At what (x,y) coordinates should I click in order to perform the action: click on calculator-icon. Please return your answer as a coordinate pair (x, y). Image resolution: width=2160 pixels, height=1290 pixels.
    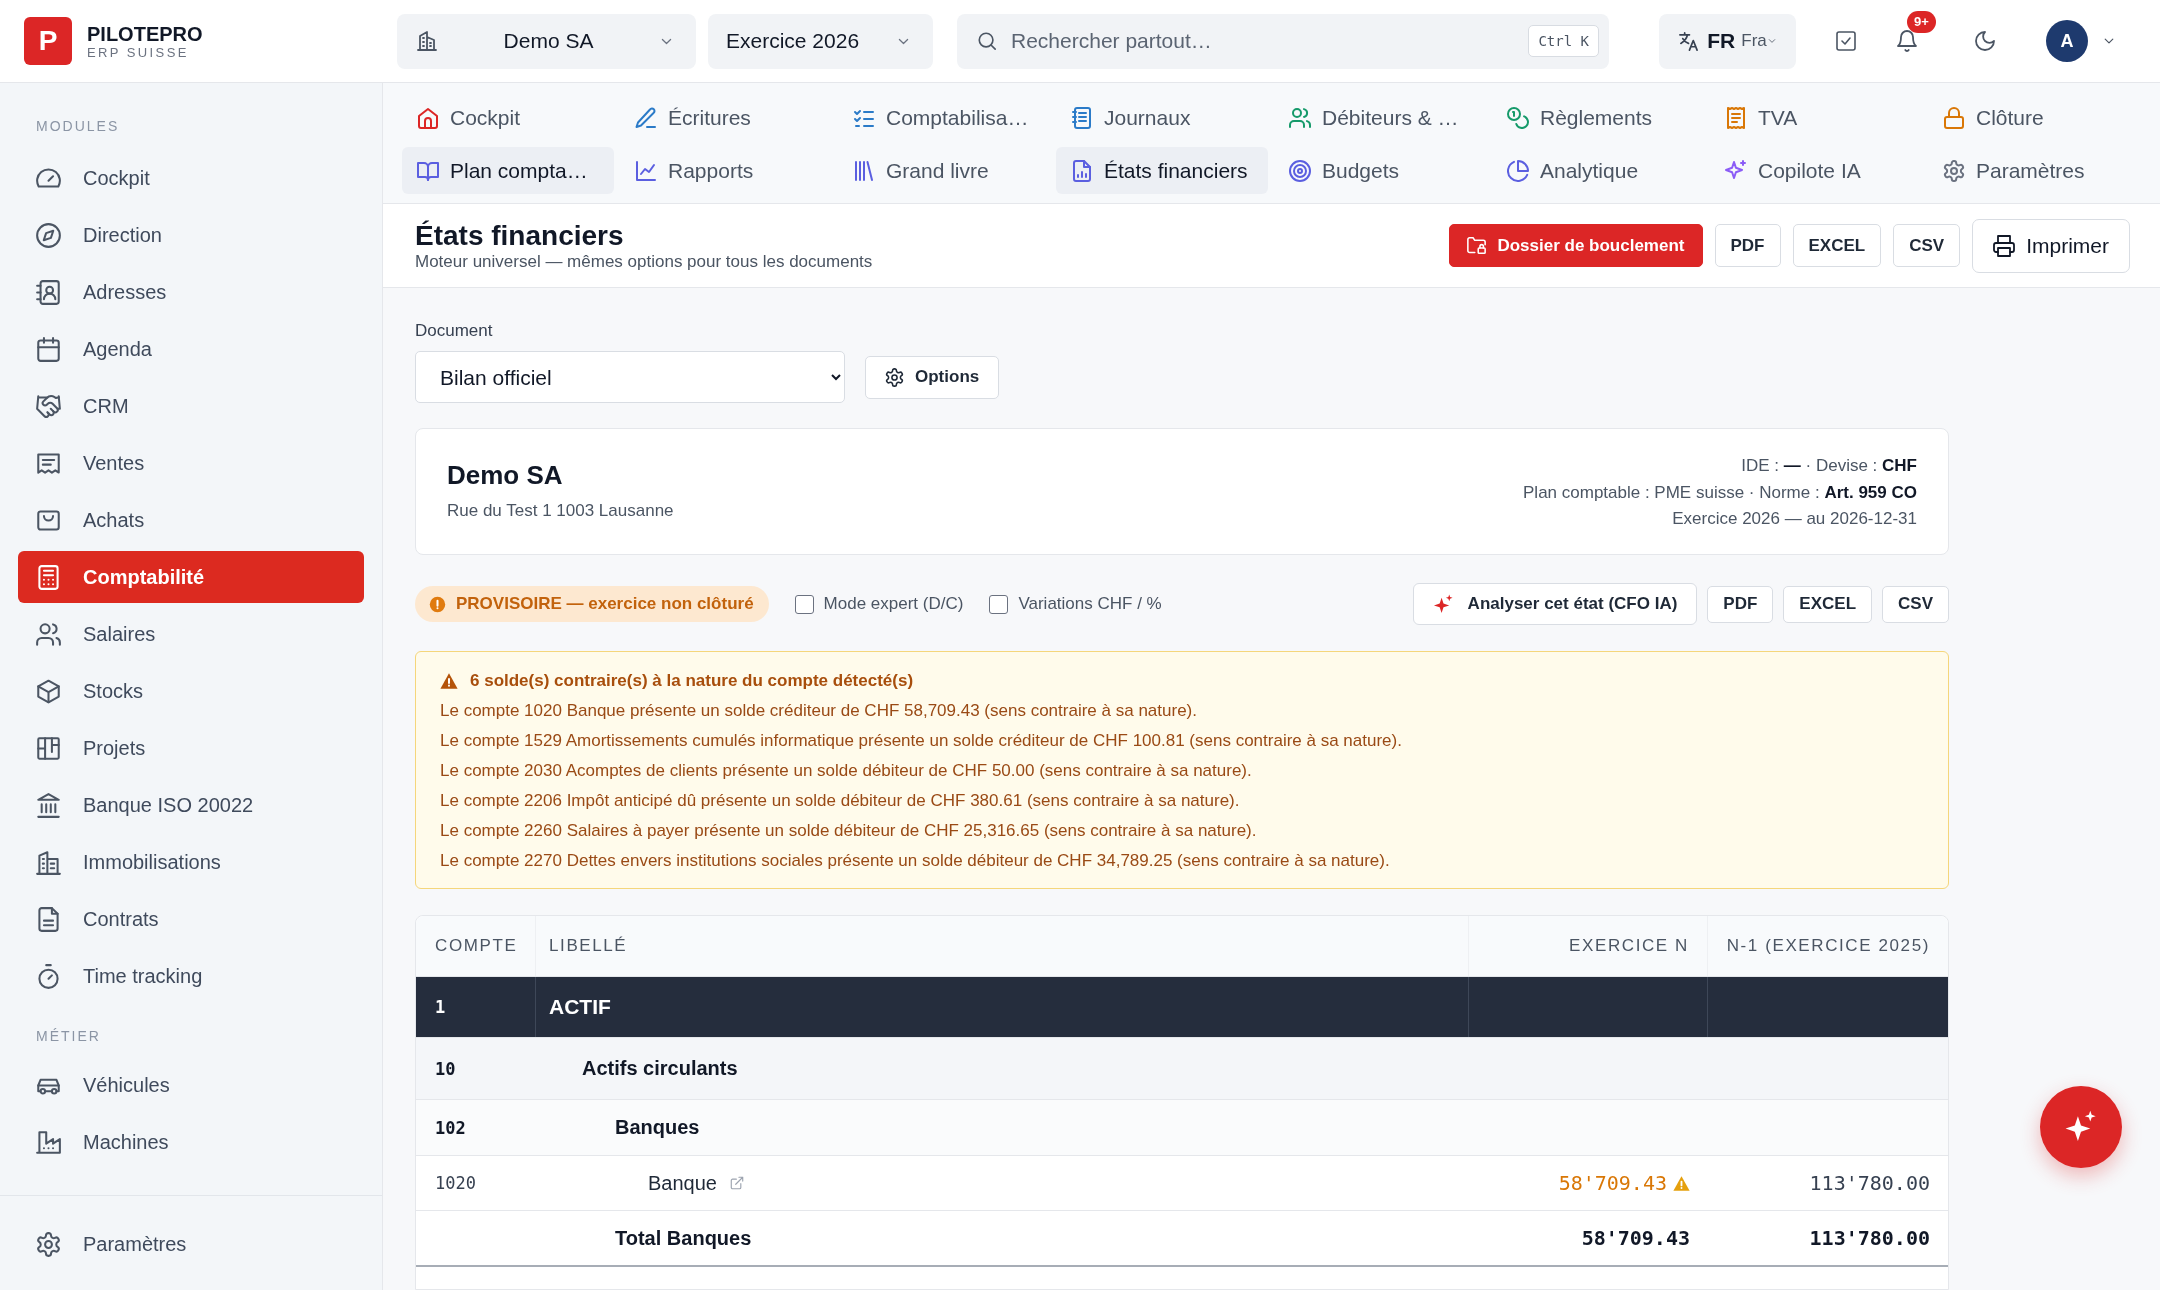
    Looking at the image, I should click on (48, 577).